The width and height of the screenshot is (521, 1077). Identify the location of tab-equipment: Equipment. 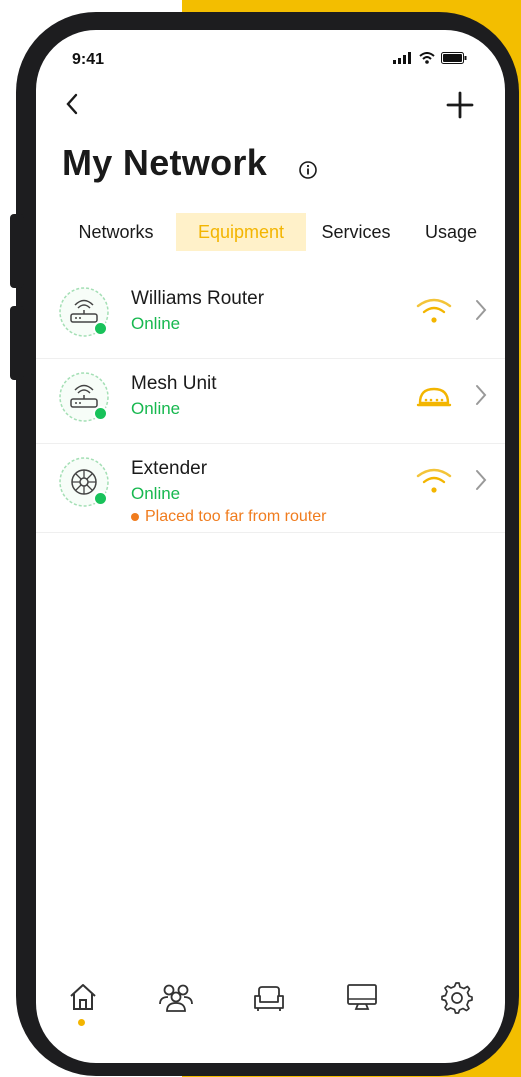
(241, 232).